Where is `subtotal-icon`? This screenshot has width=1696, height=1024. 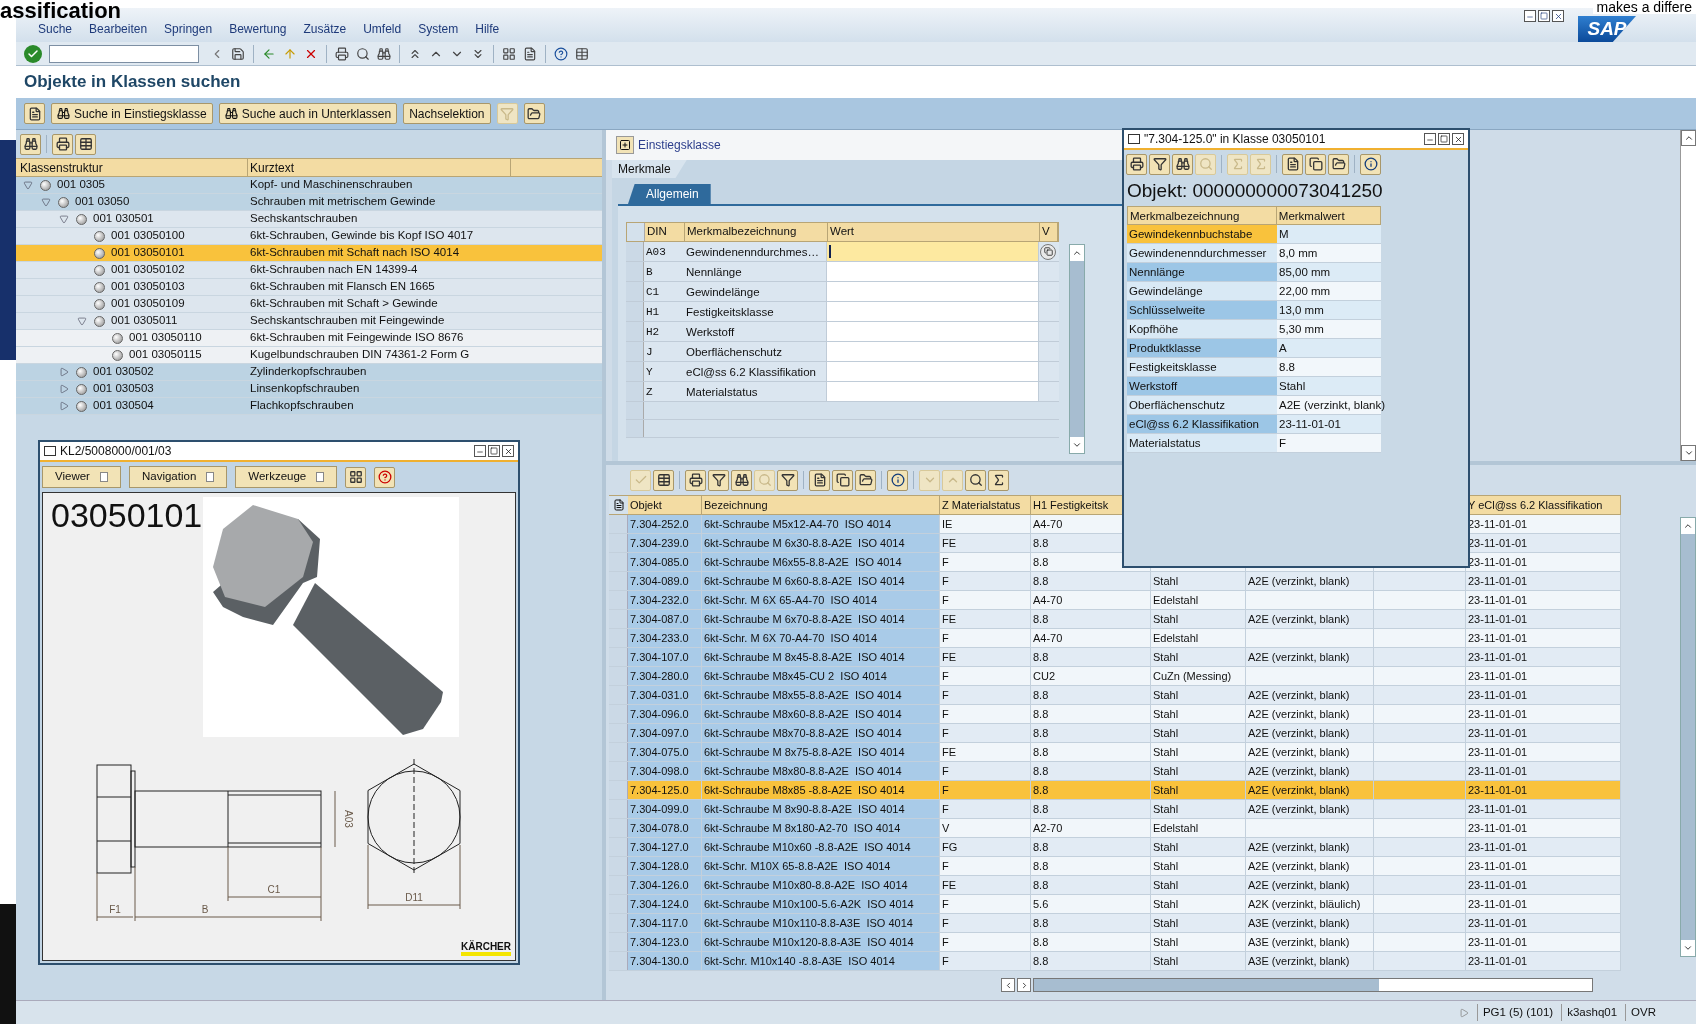 subtotal-icon is located at coordinates (1260, 164).